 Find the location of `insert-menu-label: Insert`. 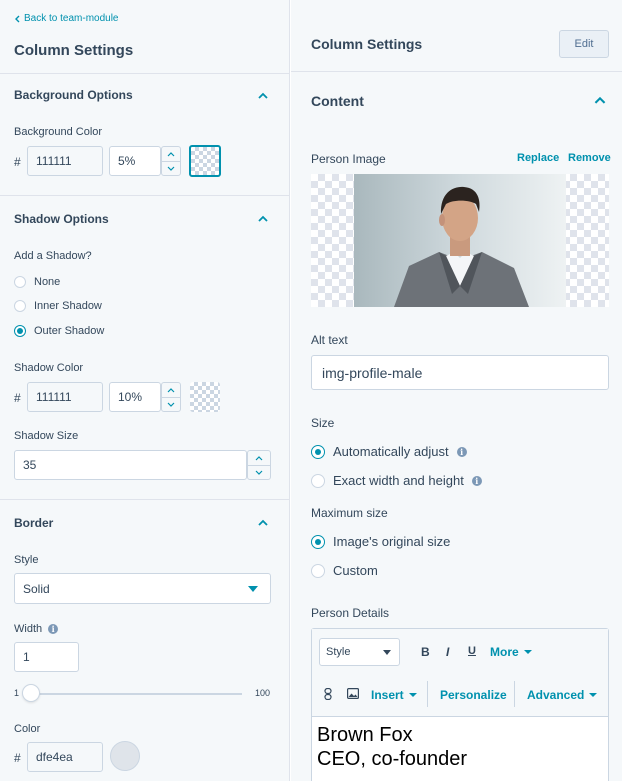

insert-menu-label: Insert is located at coordinates (387, 695).